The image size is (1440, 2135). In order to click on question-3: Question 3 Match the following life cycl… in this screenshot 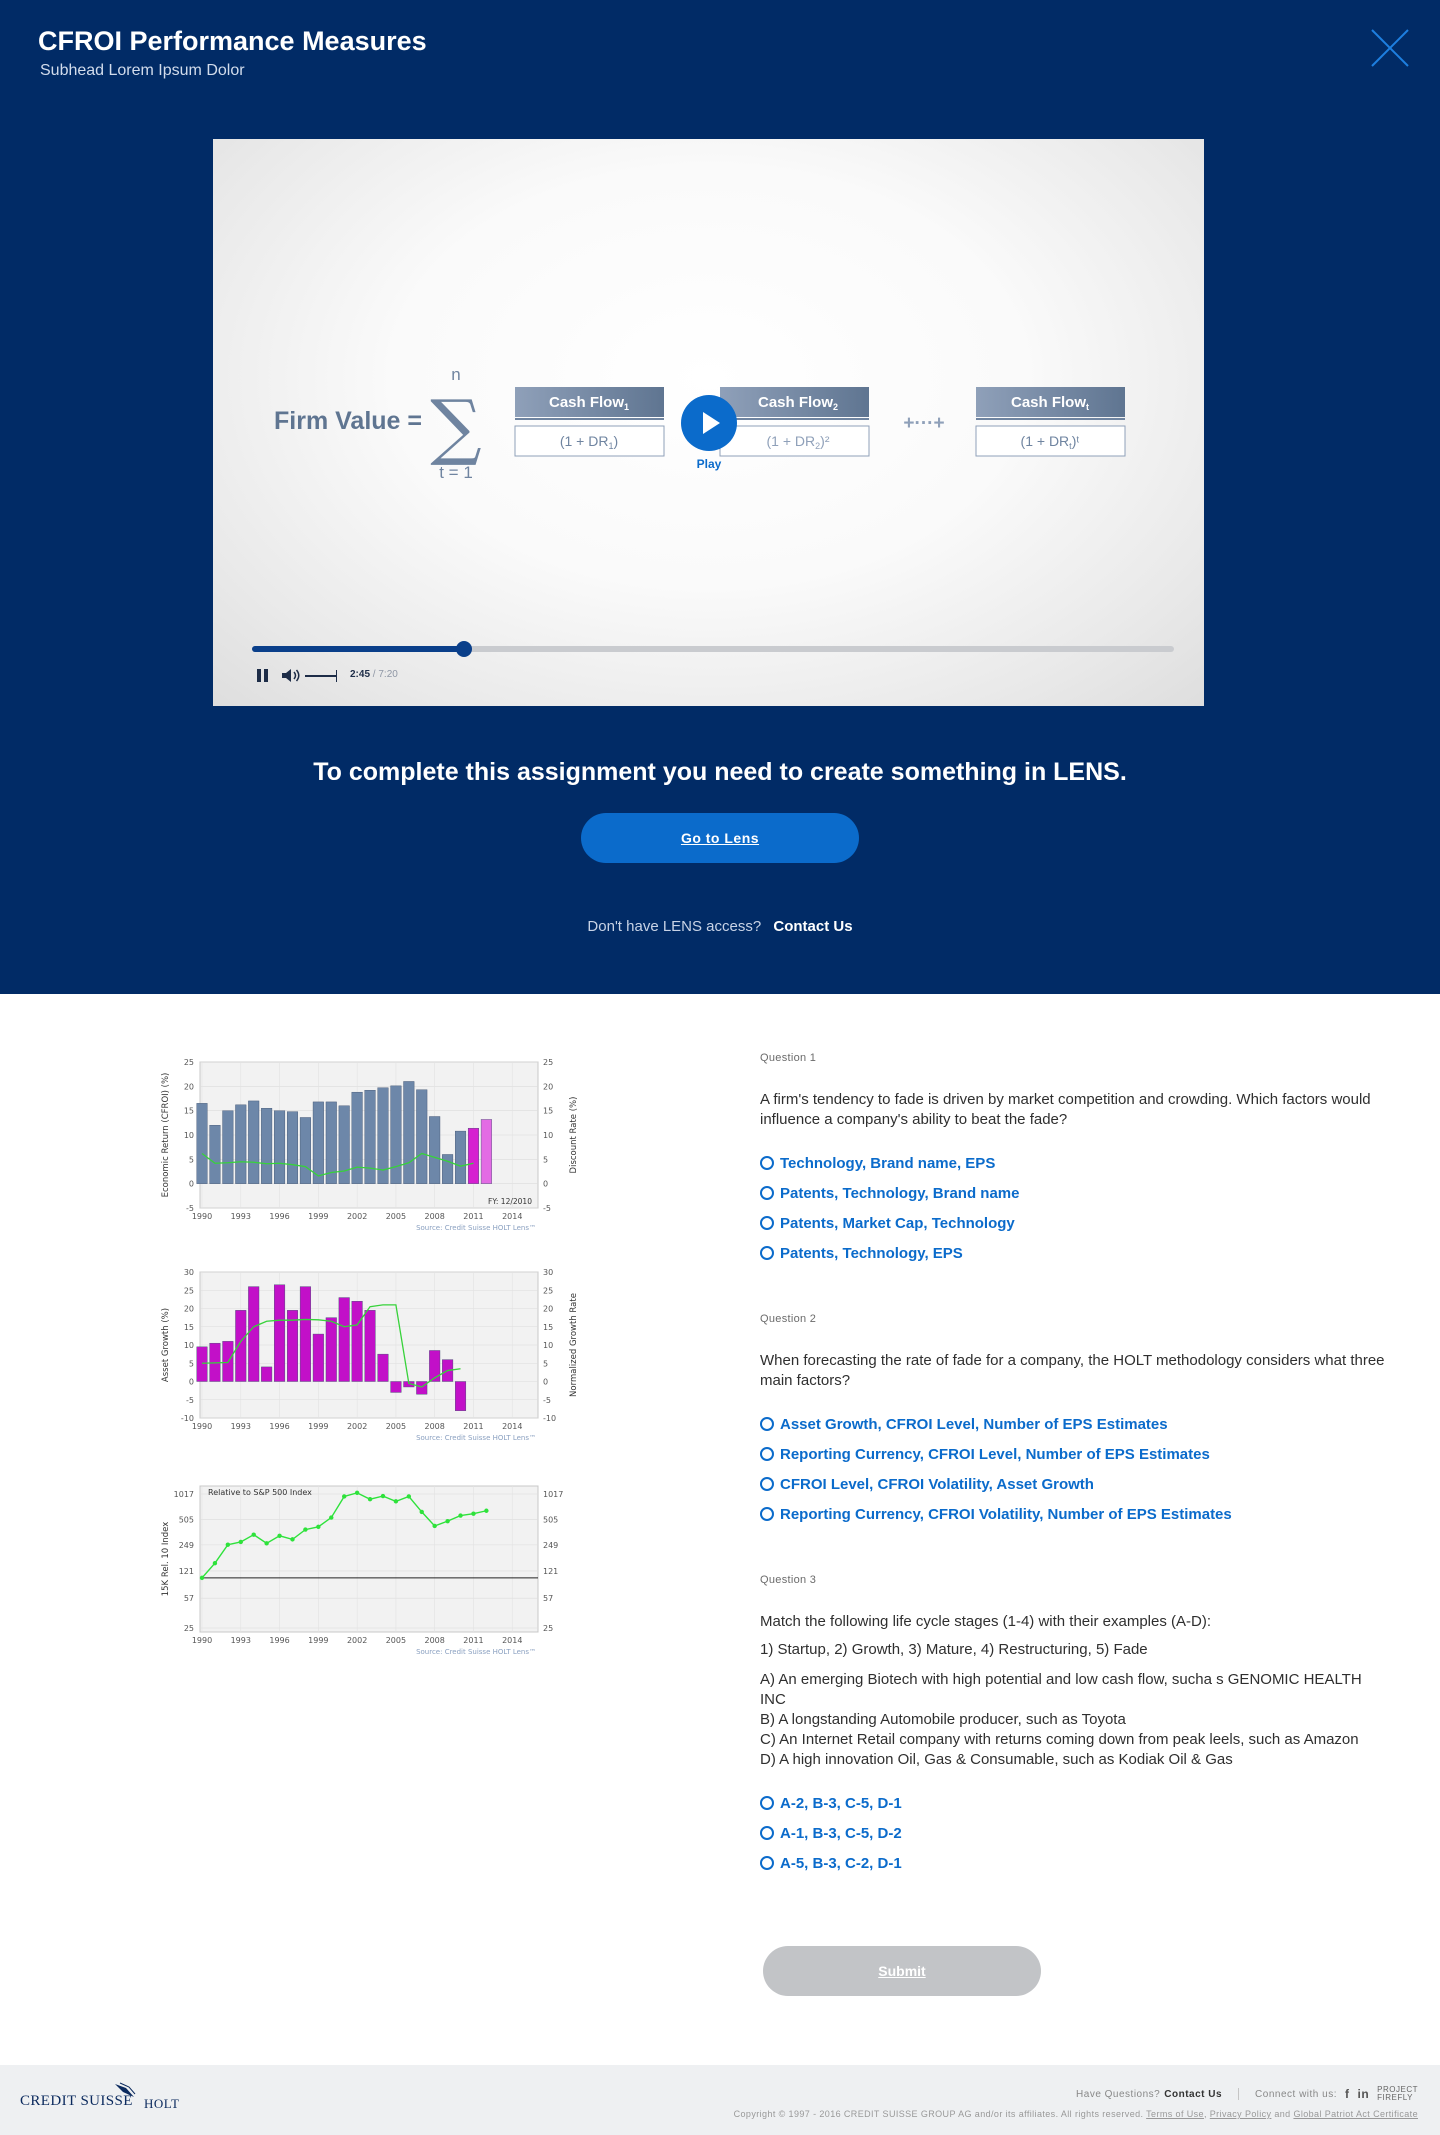, I will do `click(1075, 1726)`.